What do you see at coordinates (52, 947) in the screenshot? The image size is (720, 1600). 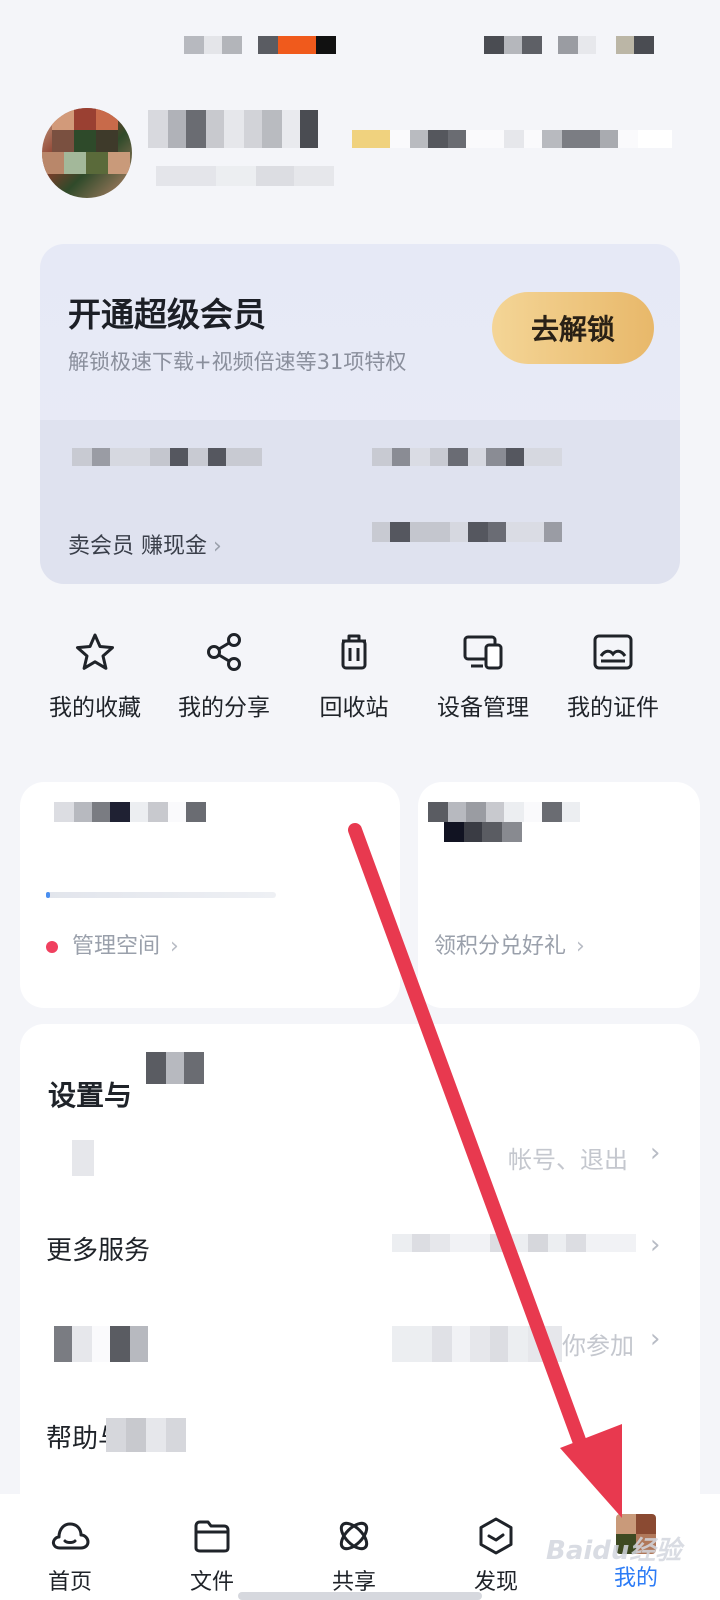 I see `notification-dot` at bounding box center [52, 947].